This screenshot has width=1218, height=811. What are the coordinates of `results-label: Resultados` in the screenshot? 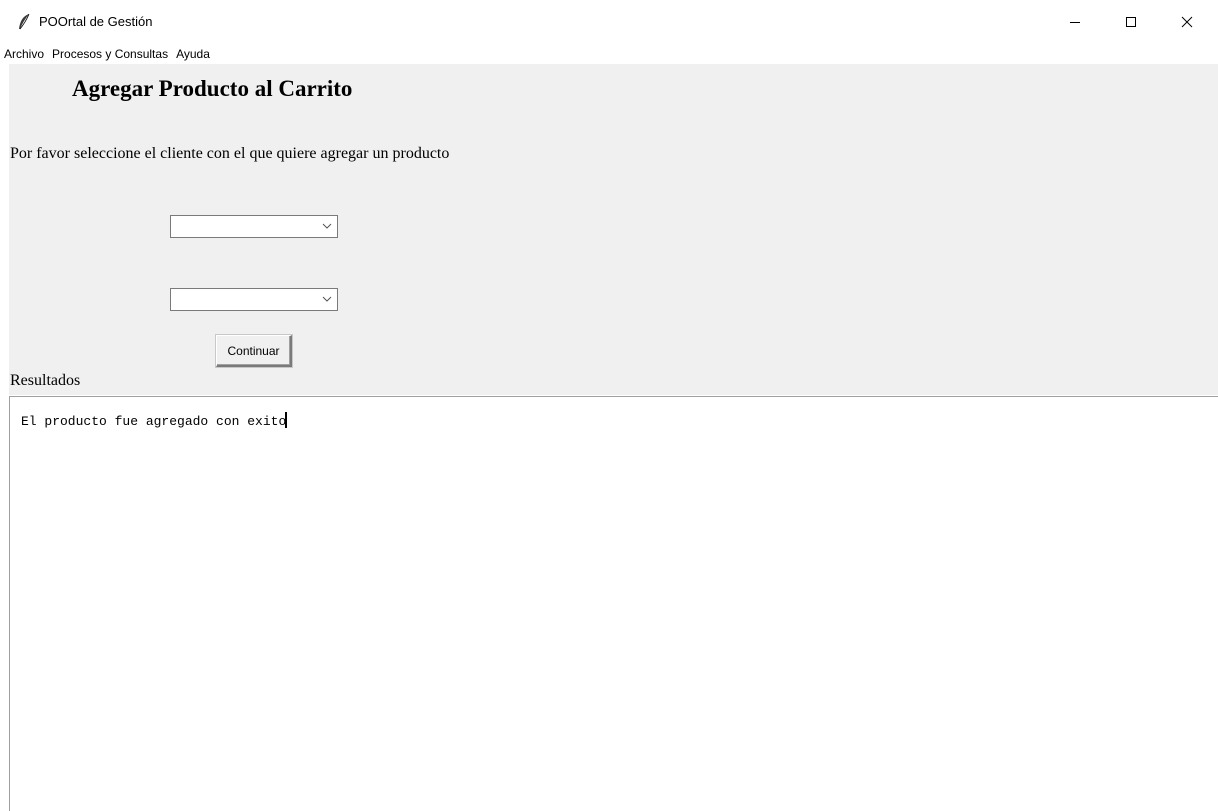 It's located at (45, 380).